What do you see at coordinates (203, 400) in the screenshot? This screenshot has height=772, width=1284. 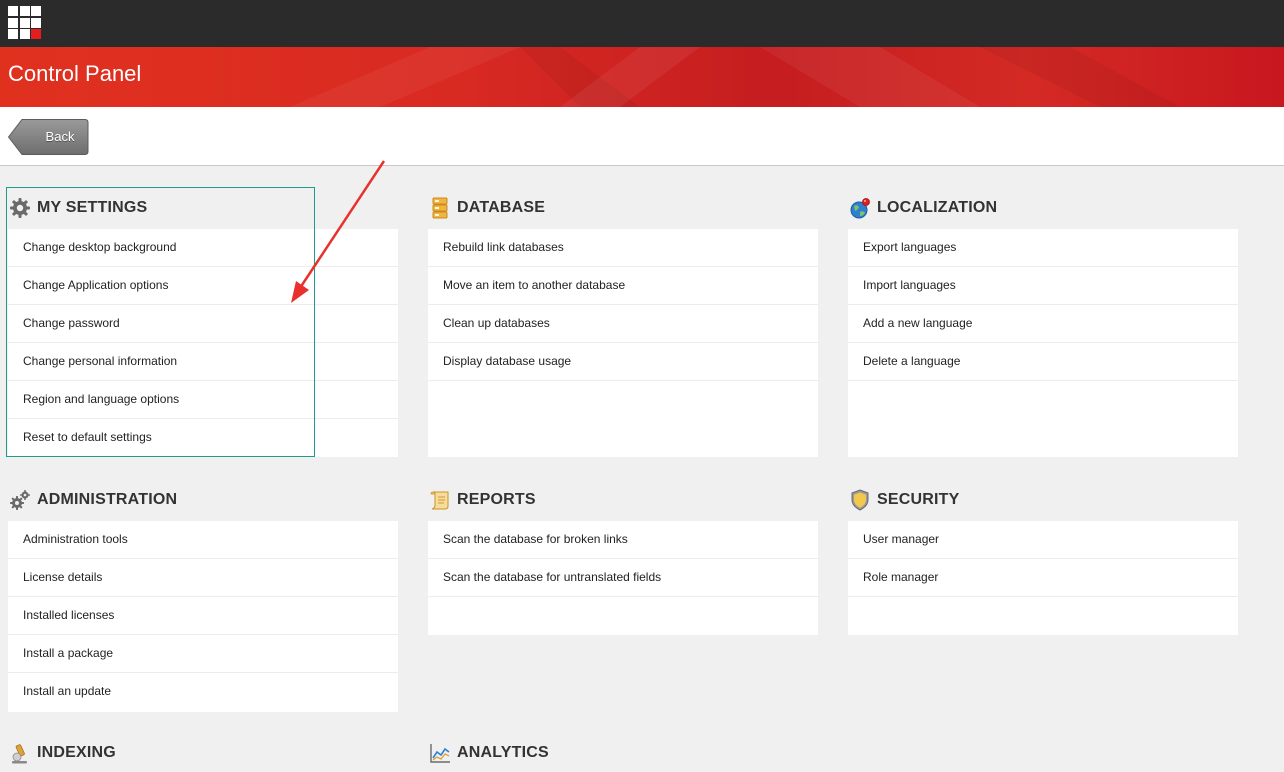 I see `list-item: Region and language options` at bounding box center [203, 400].